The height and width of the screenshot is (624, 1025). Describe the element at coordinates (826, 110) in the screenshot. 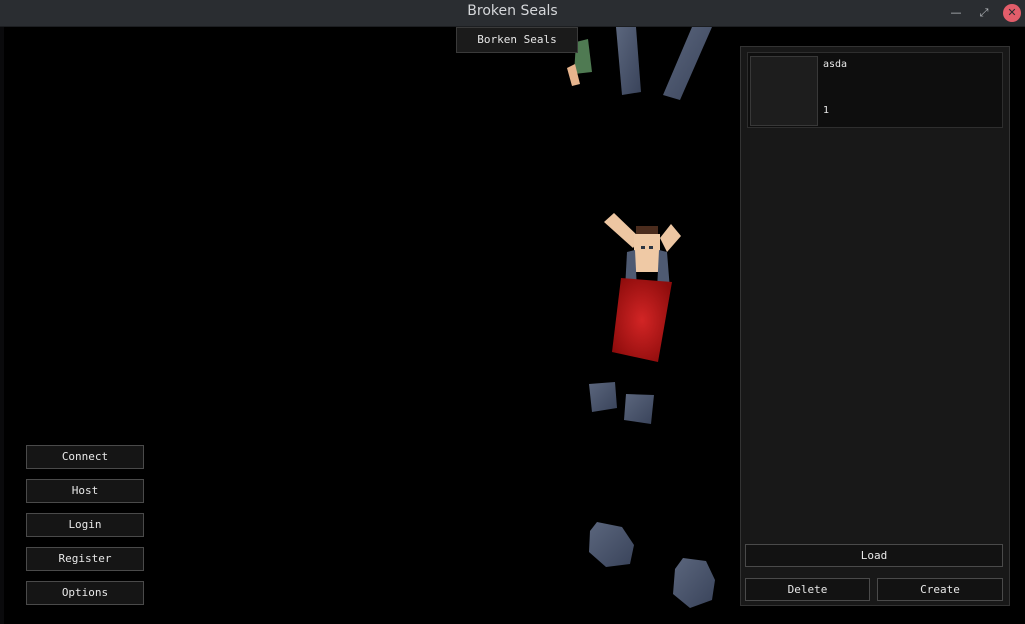

I see `character-level: 1` at that location.